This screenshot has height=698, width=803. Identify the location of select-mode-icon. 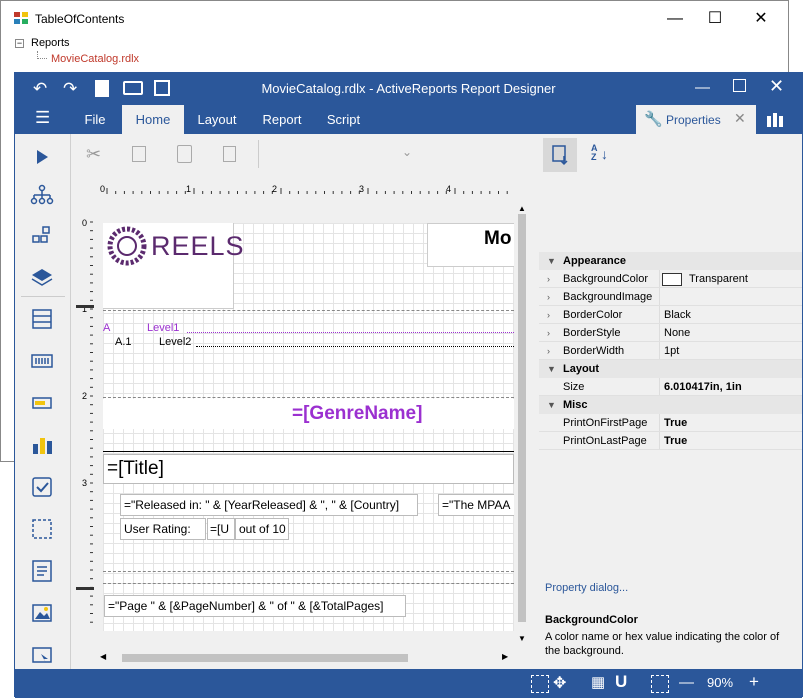
(540, 684).